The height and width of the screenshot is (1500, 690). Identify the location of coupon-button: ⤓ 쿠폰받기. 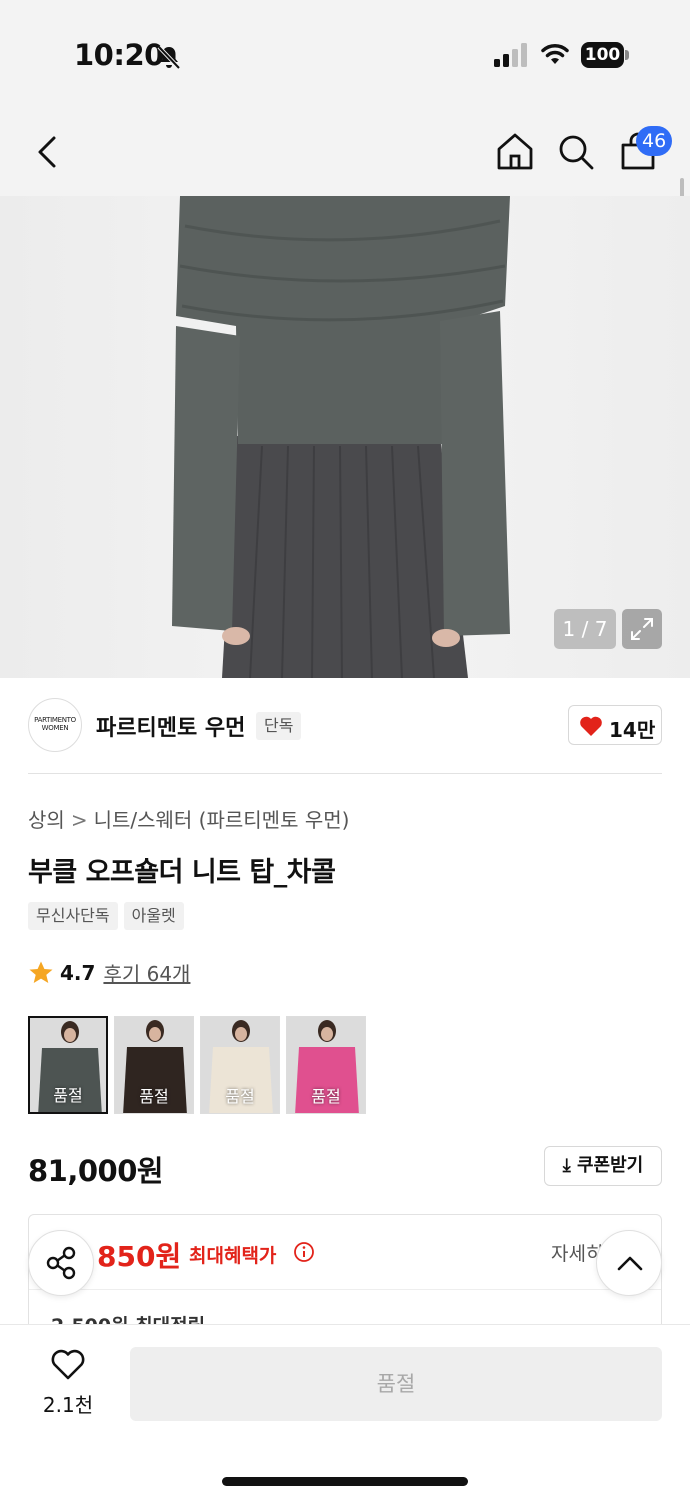
(603, 1166).